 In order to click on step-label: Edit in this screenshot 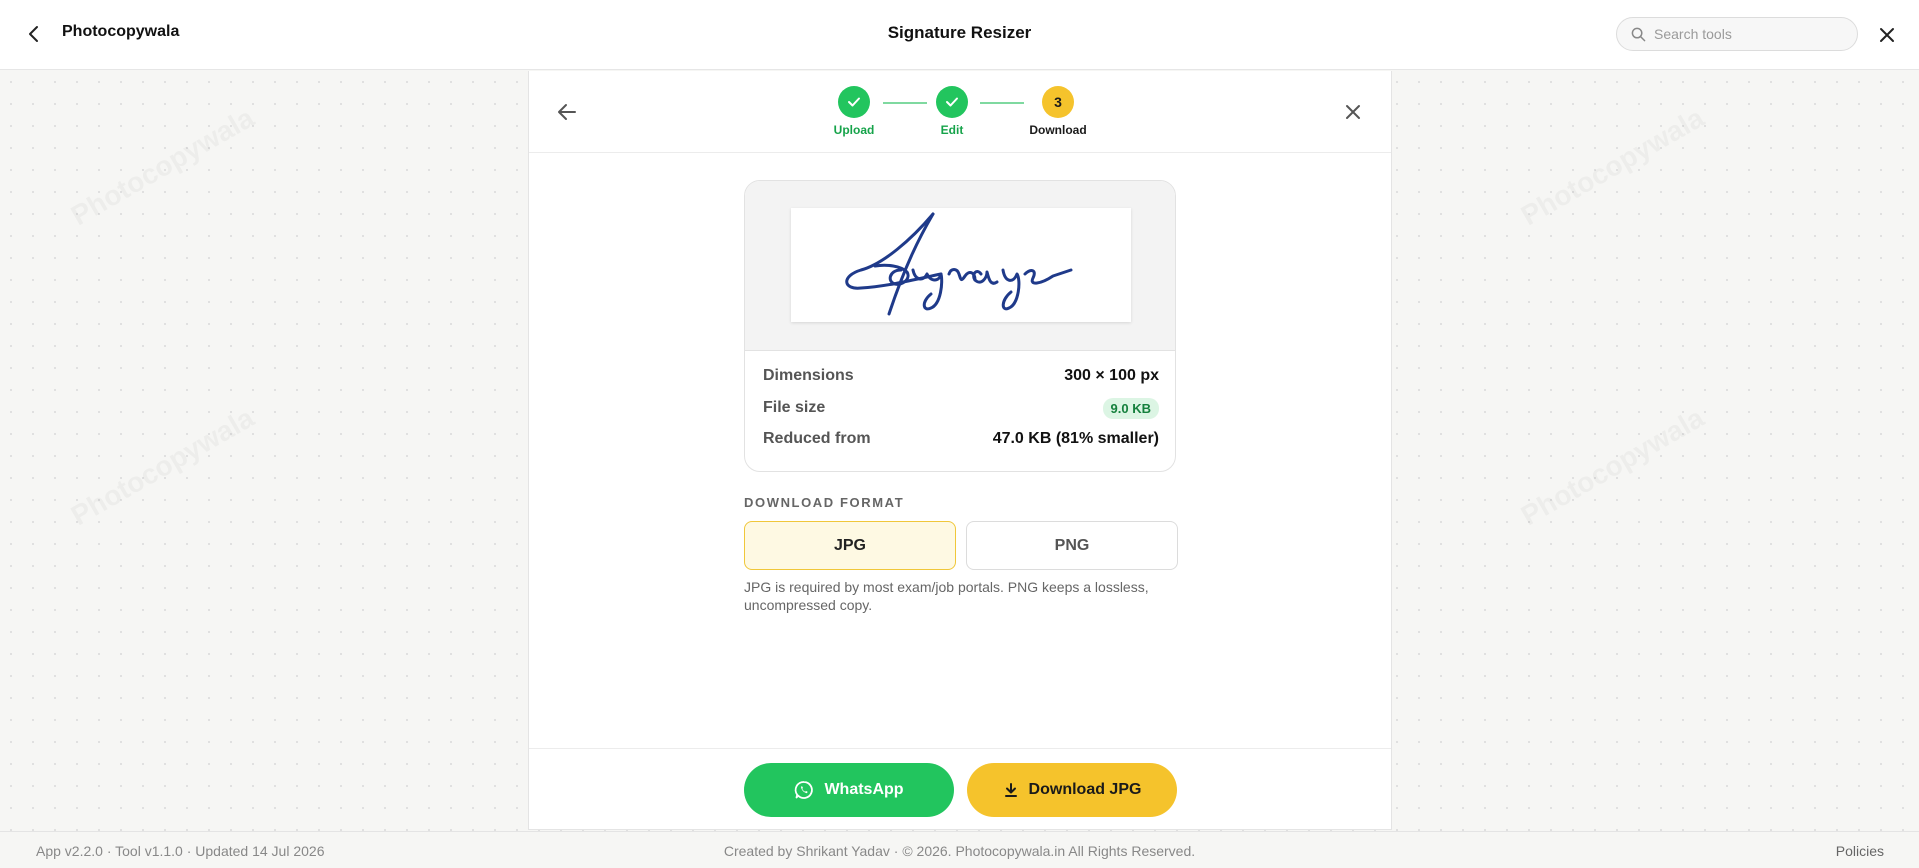, I will do `click(952, 130)`.